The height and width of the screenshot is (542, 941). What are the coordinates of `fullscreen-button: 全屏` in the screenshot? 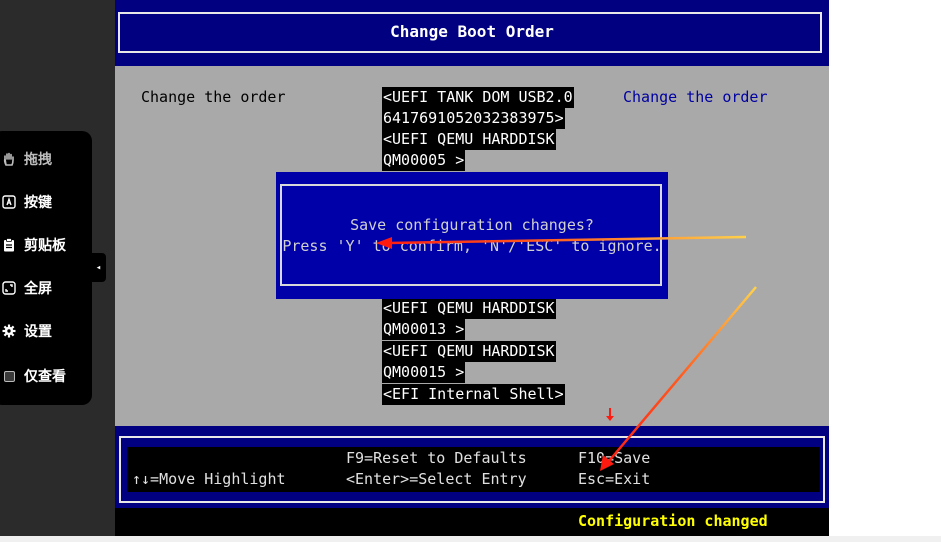 It's located at (42, 288).